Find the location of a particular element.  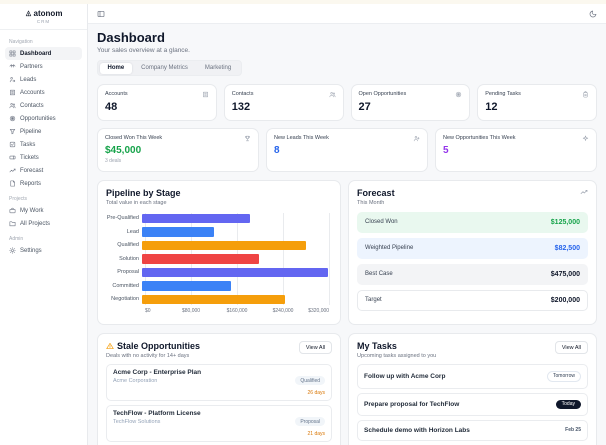

topbar is located at coordinates (347, 14).